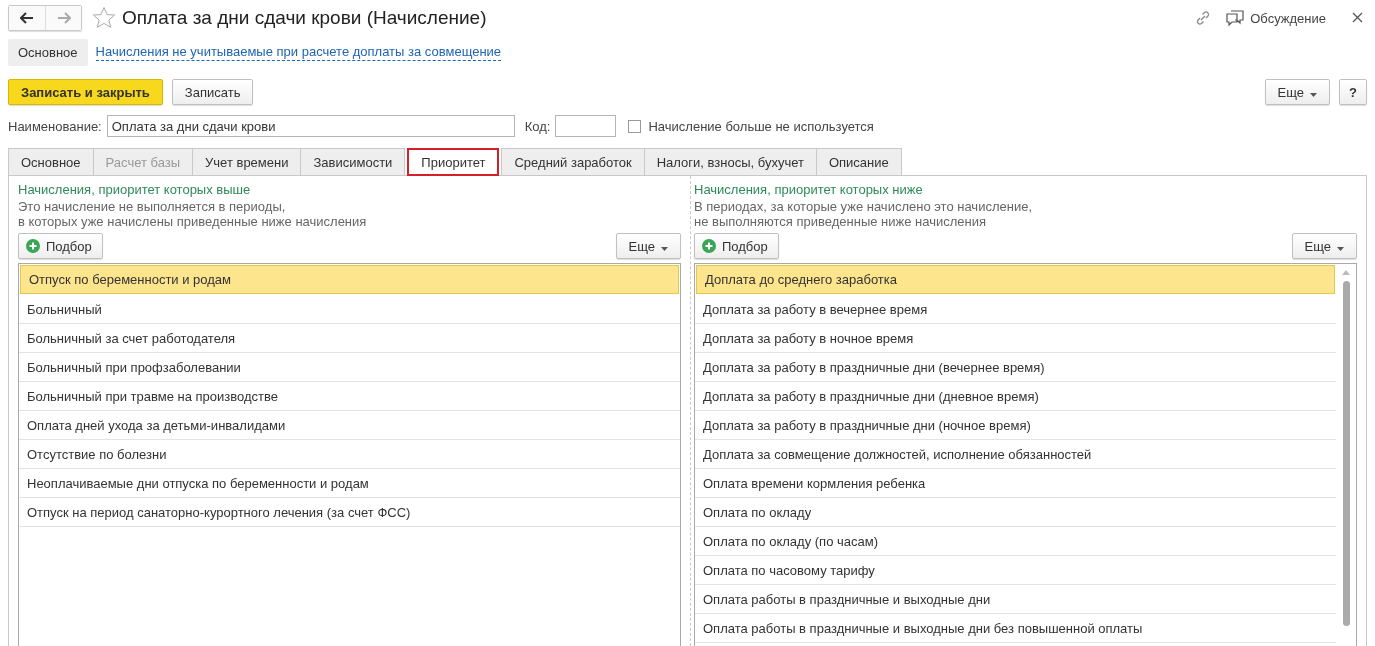  I want to click on list-row: Доплата за работу в праздничные дни (ночное время), so click(1015, 425).